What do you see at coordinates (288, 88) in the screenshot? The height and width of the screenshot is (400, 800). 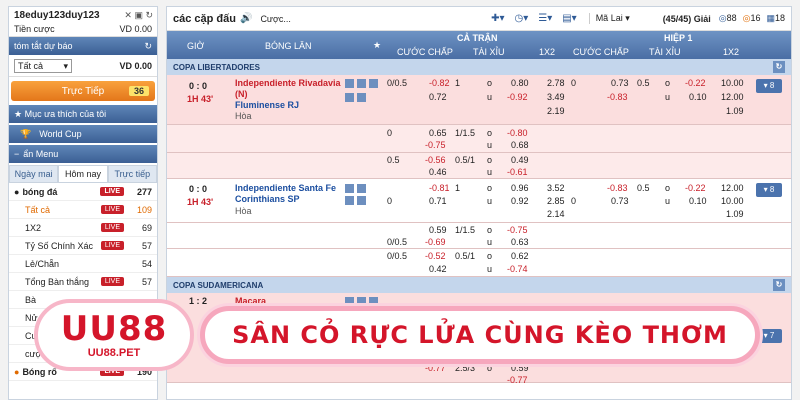 I see `home-team: Independiente Rivadavia (N)` at bounding box center [288, 88].